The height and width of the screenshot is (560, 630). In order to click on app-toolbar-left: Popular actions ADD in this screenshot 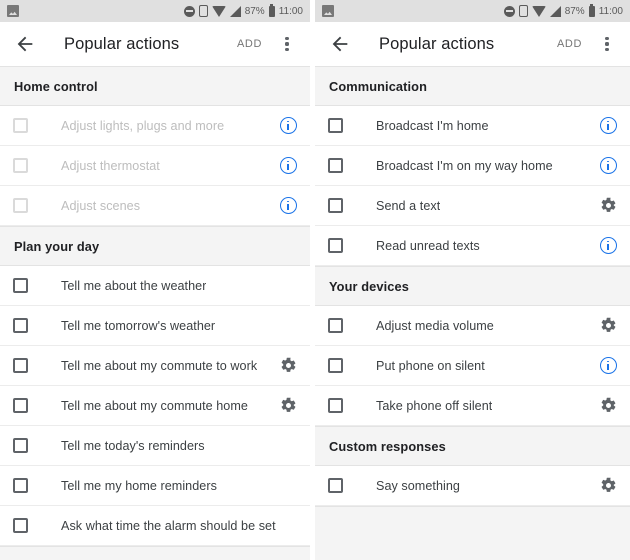, I will do `click(155, 44)`.